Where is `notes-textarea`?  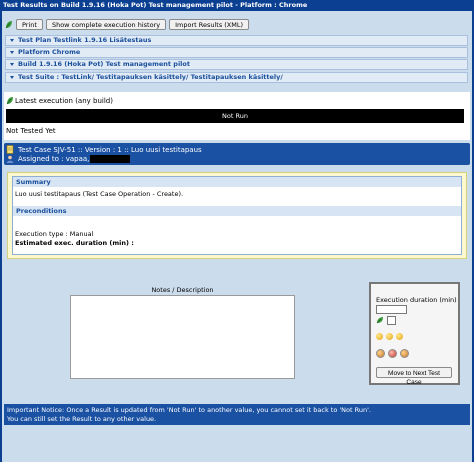 notes-textarea is located at coordinates (182, 337).